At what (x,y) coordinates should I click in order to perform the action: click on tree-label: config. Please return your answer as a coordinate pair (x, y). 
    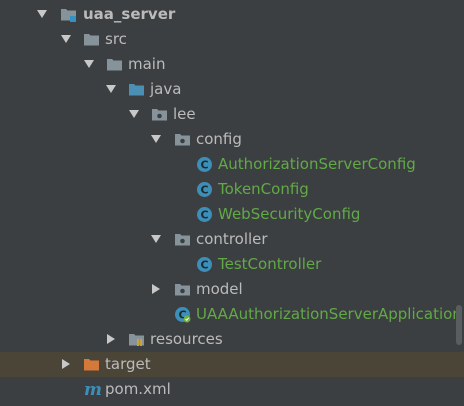
    Looking at the image, I should click on (219, 139).